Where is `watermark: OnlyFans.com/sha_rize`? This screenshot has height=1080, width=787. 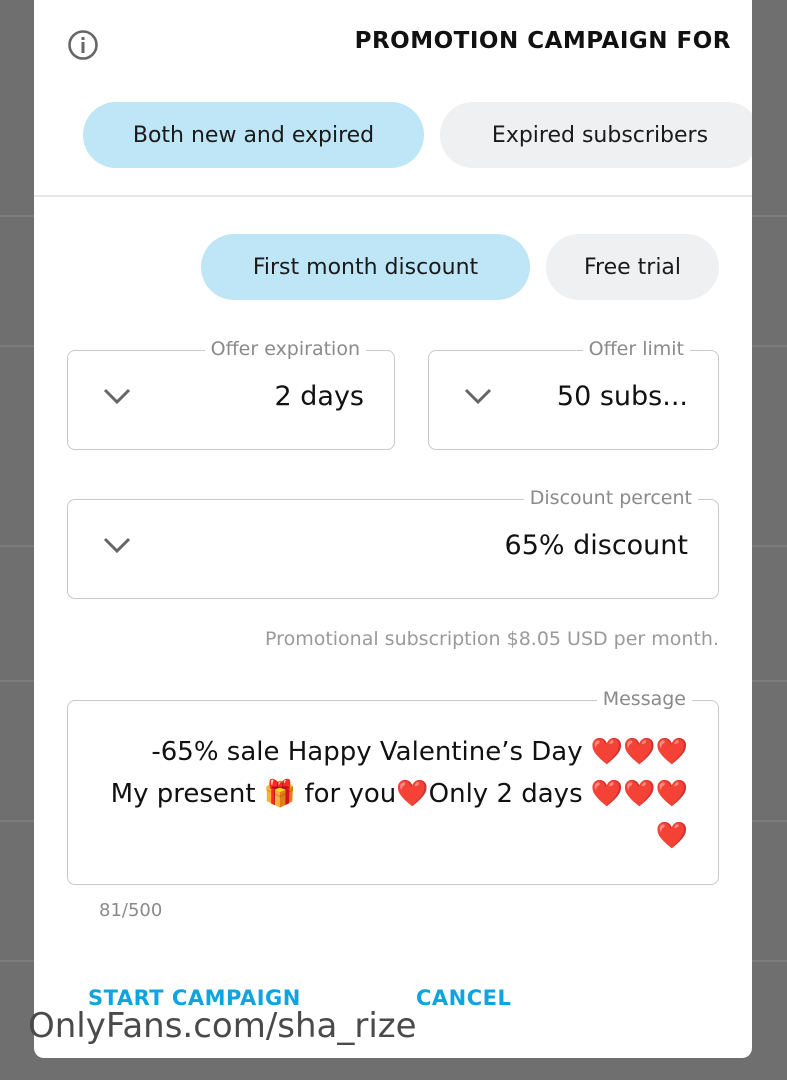
watermark: OnlyFans.com/sha_rize is located at coordinates (222, 1026).